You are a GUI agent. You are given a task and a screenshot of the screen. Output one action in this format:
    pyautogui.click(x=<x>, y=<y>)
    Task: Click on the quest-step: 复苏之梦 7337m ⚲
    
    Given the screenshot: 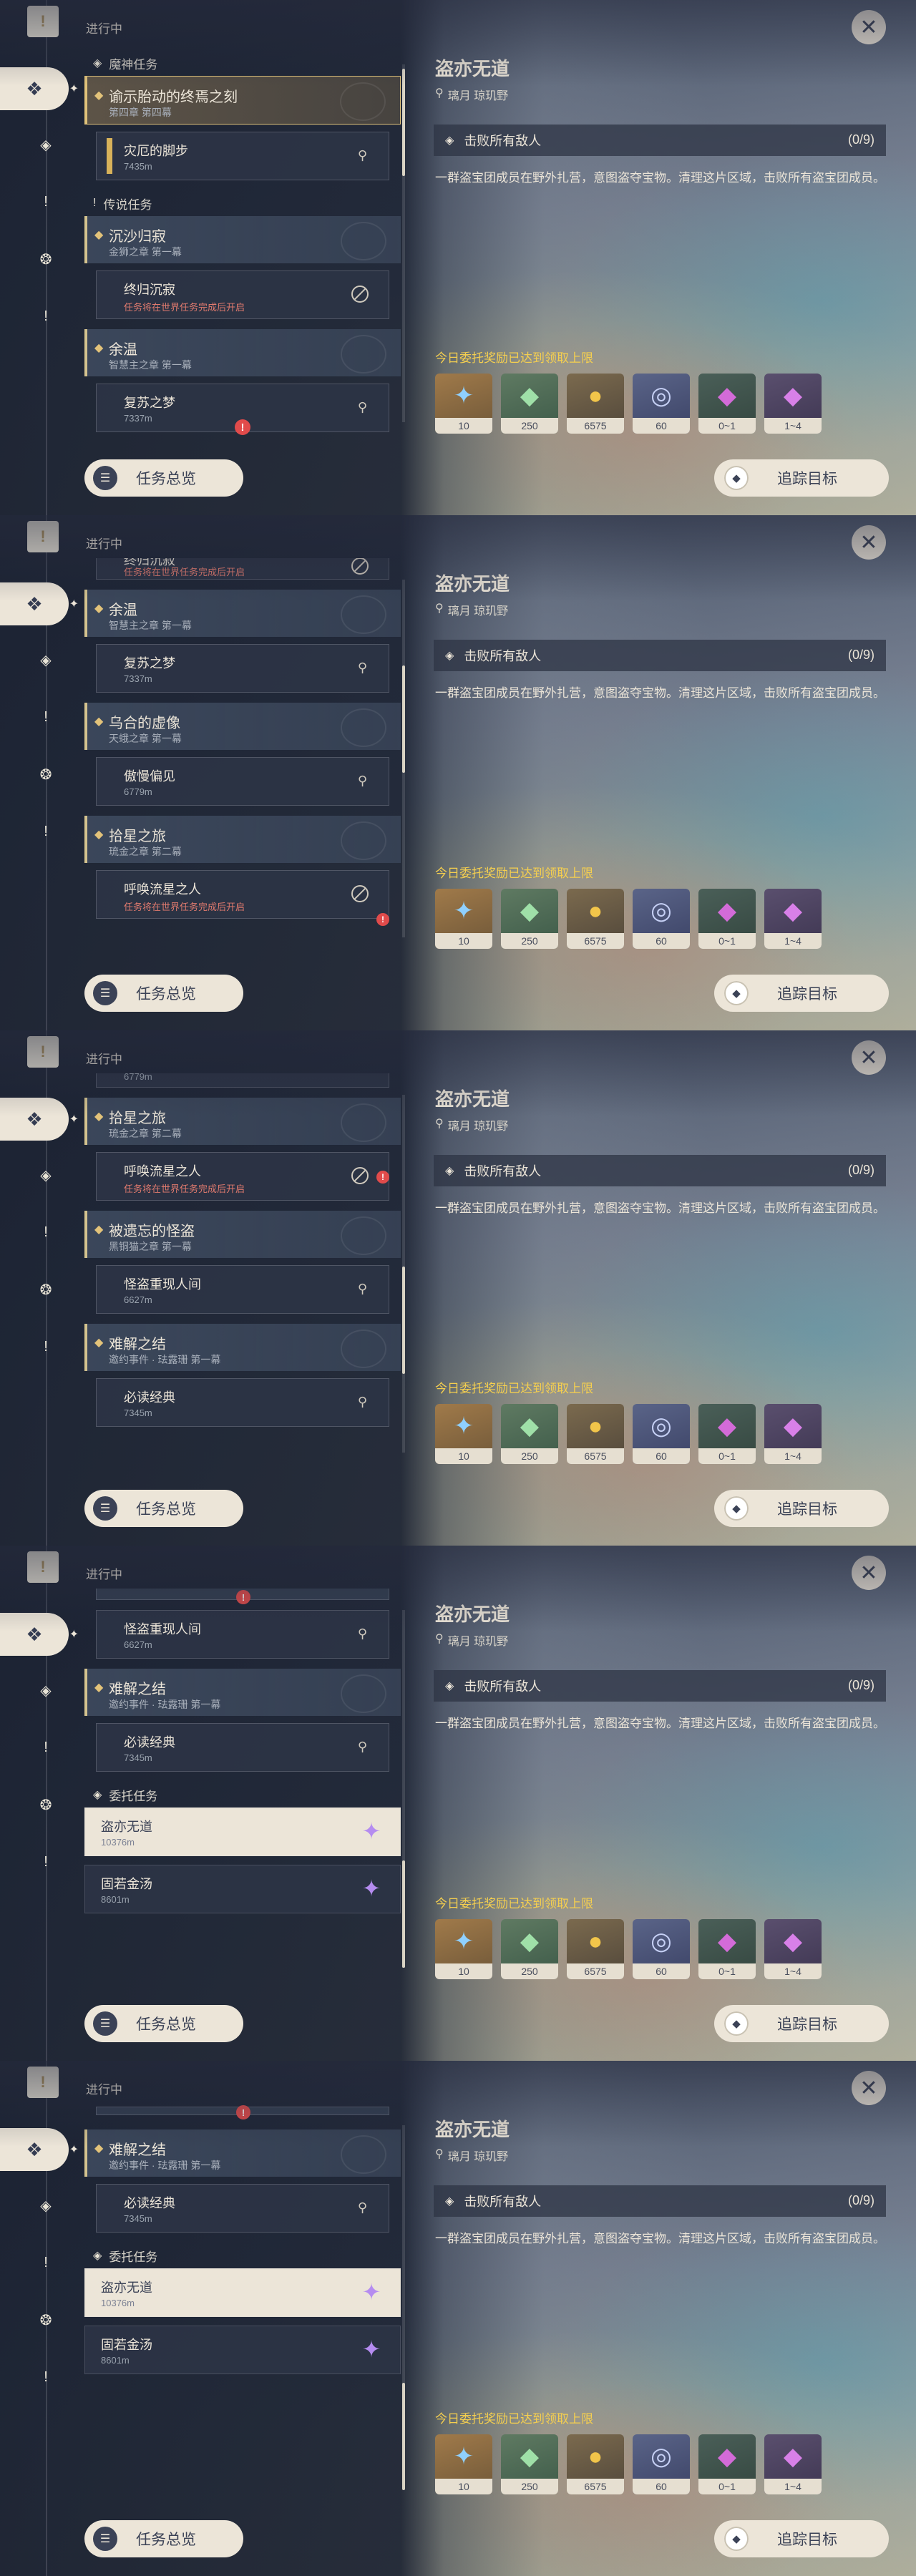 What is the action you would take?
    pyautogui.click(x=242, y=668)
    